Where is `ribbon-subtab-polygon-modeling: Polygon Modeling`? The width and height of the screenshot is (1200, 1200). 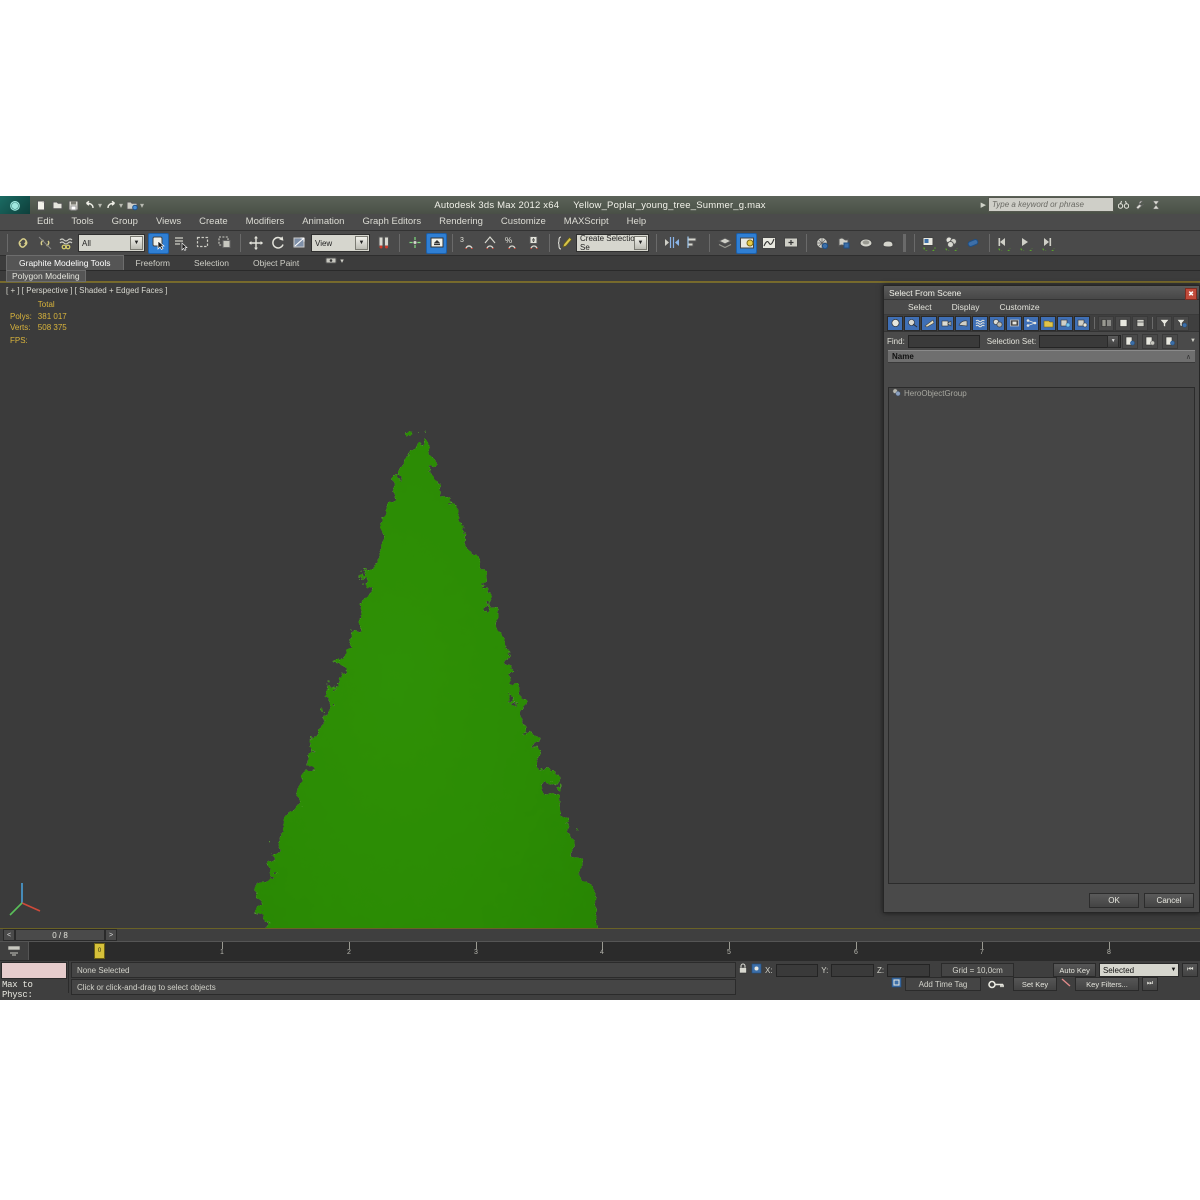 ribbon-subtab-polygon-modeling: Polygon Modeling is located at coordinates (46, 276).